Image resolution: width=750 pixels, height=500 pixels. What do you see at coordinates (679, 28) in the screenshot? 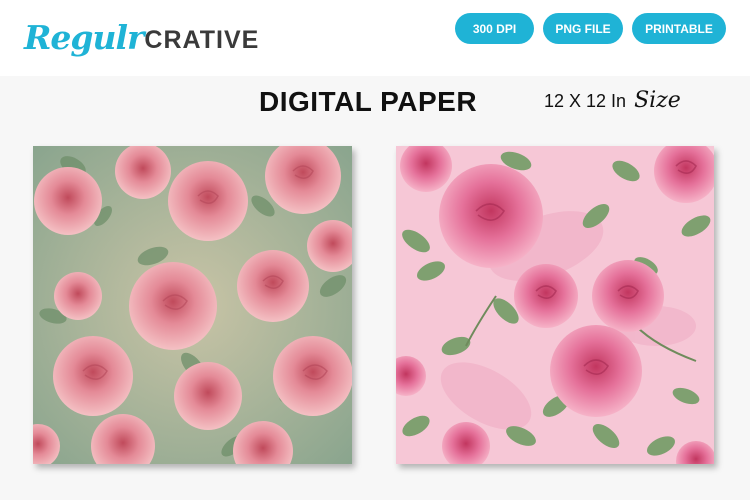
I see `printable-badge: PRINTABLE` at bounding box center [679, 28].